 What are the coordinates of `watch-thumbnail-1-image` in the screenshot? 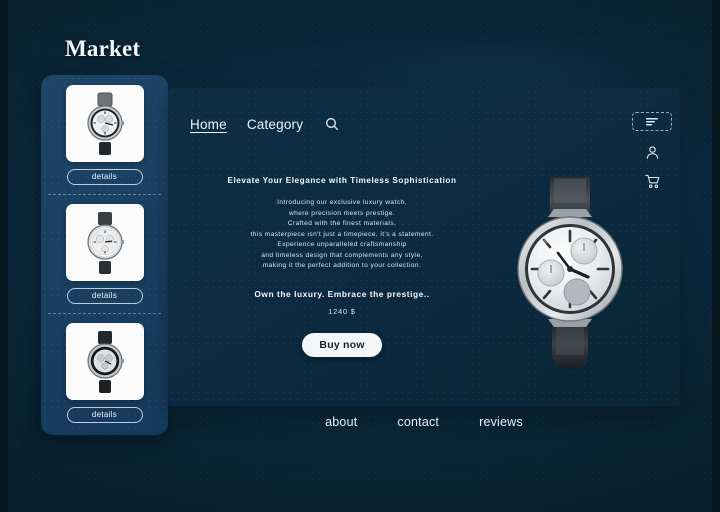 It's located at (104, 123).